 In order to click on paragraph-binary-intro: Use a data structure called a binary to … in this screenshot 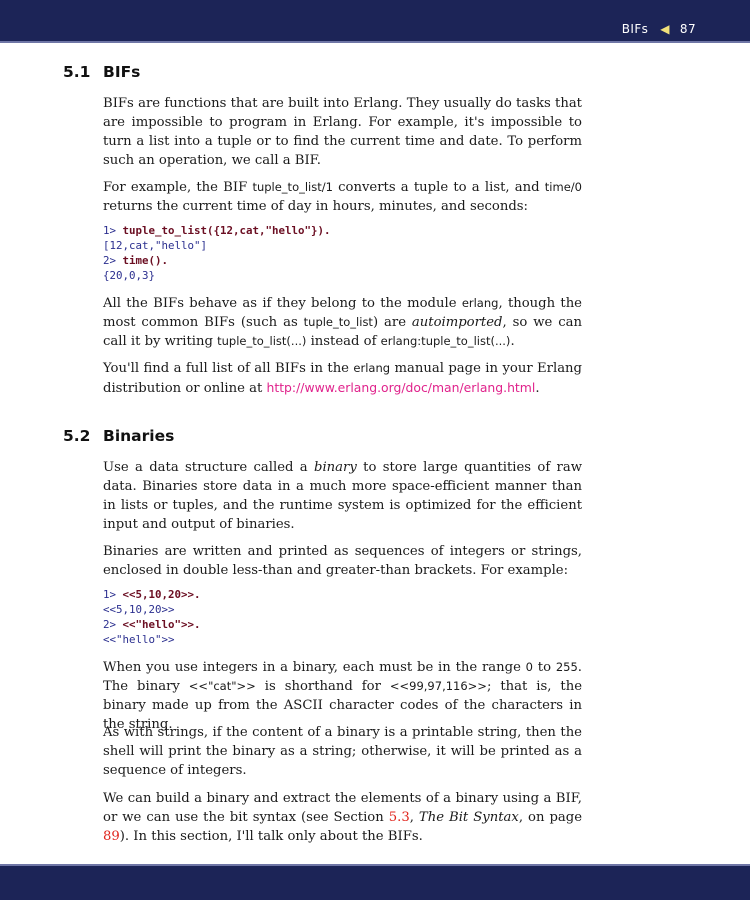, I will do `click(342, 496)`.